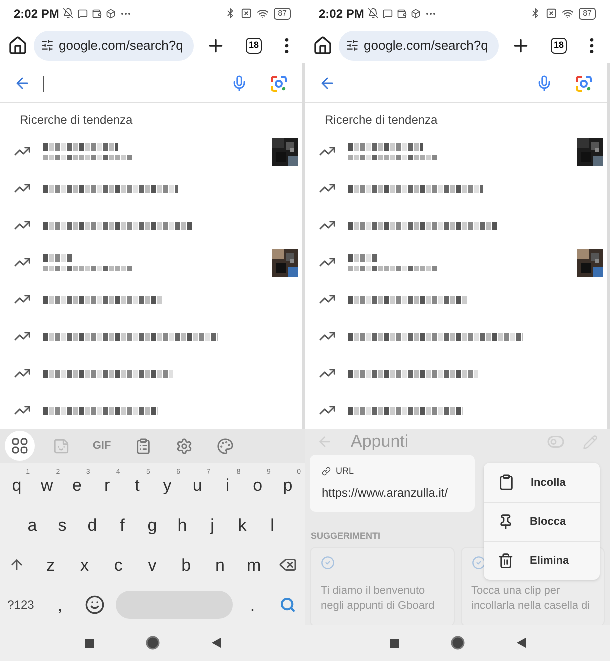  Describe the element at coordinates (380, 442) in the screenshot. I see `panel-title: Appunti` at that location.